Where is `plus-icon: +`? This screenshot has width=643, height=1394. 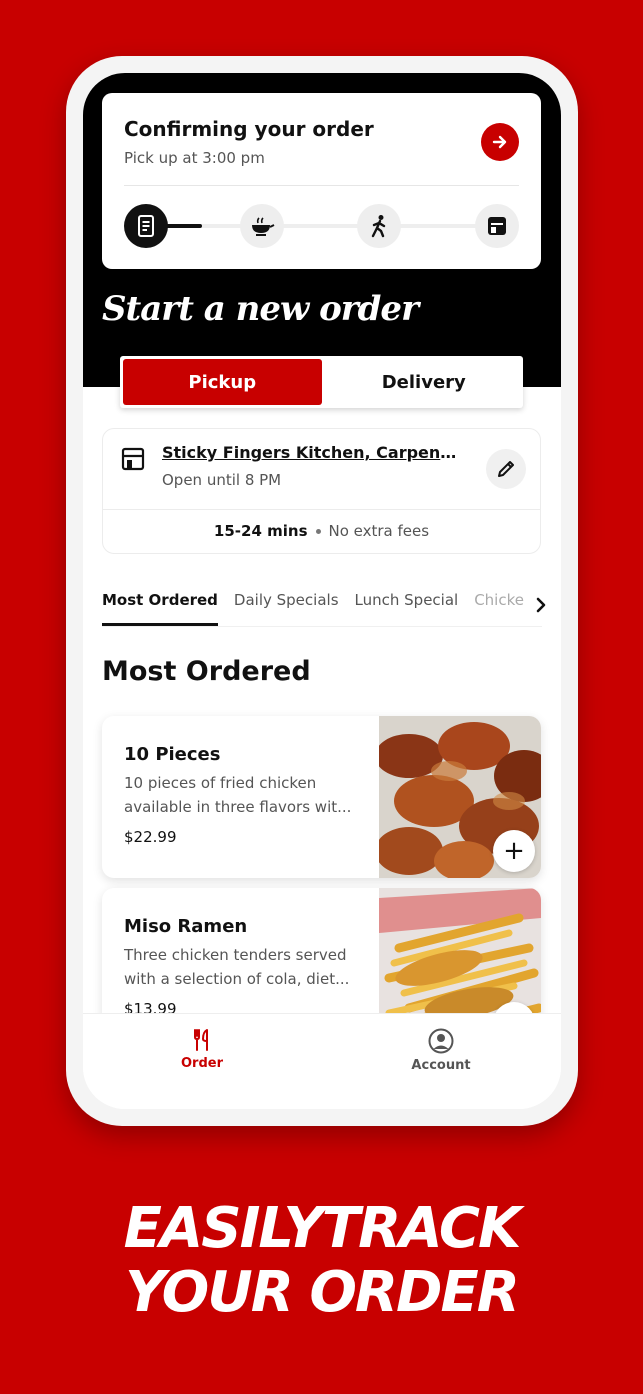
plus-icon: + is located at coordinates (514, 851).